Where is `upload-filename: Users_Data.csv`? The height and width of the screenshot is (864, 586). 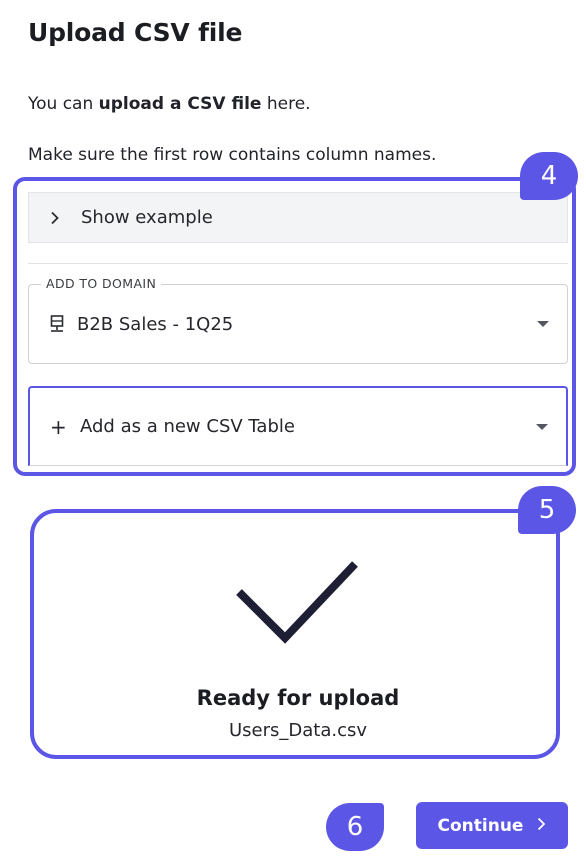 upload-filename: Users_Data.csv is located at coordinates (298, 730).